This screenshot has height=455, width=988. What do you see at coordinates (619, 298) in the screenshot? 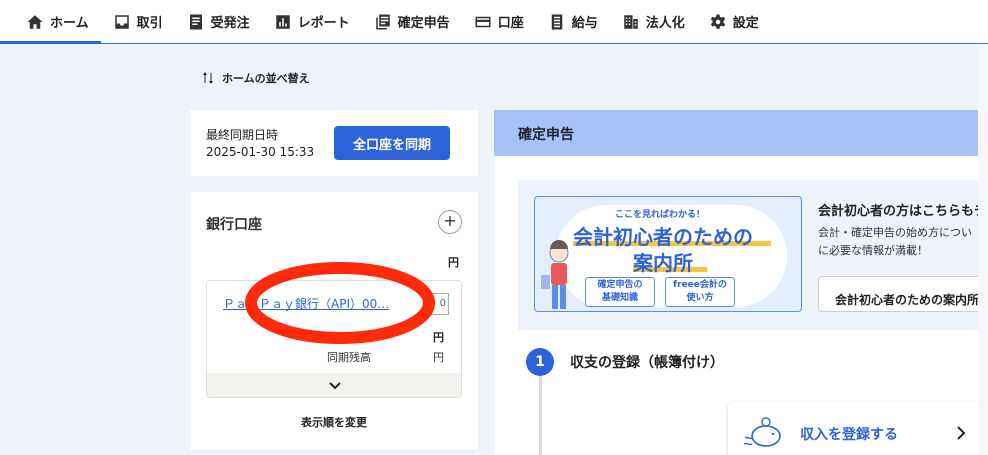
I see `chip-line: 基礎知識` at bounding box center [619, 298].